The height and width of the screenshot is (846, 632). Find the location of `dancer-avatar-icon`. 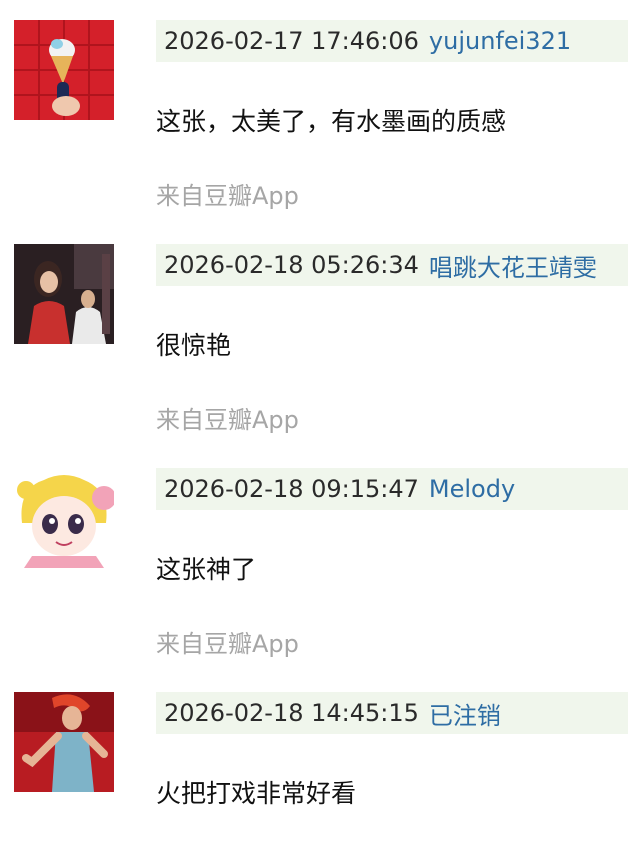

dancer-avatar-icon is located at coordinates (64, 742).